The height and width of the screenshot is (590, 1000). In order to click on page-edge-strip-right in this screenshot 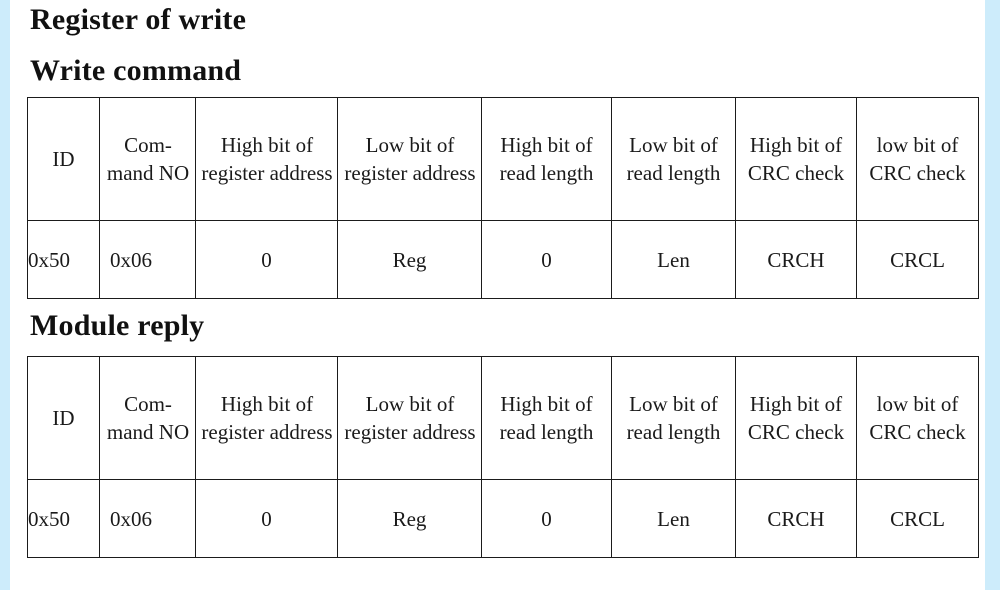, I will do `click(992, 295)`.